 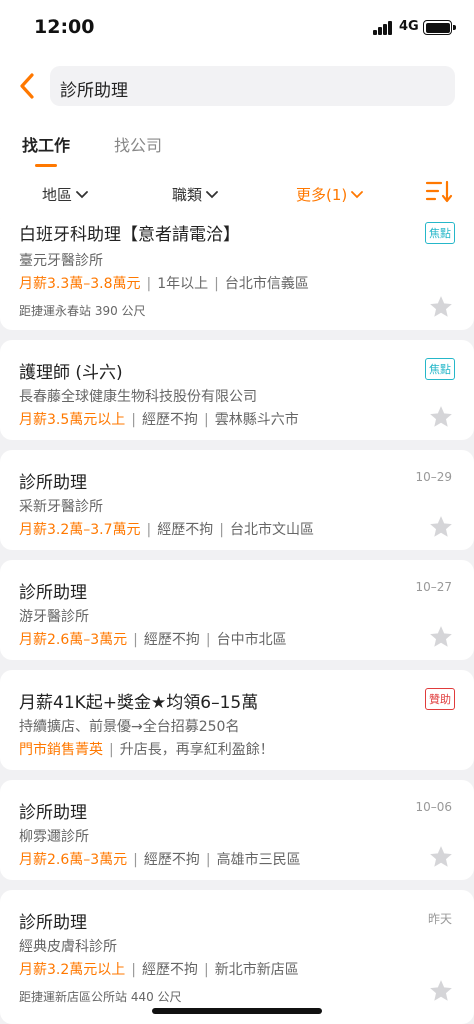 What do you see at coordinates (322, 195) in the screenshot?
I see `filter-more-label: 更多(1)` at bounding box center [322, 195].